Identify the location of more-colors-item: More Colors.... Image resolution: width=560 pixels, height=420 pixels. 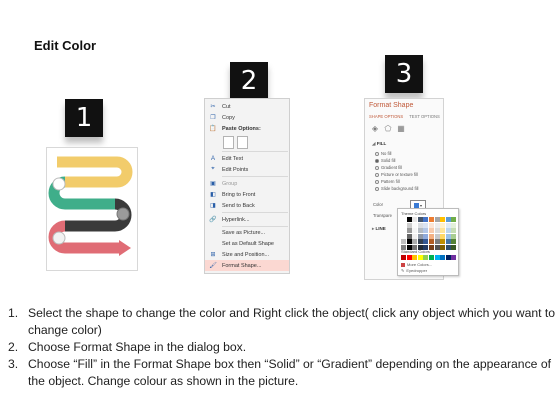
(416, 264).